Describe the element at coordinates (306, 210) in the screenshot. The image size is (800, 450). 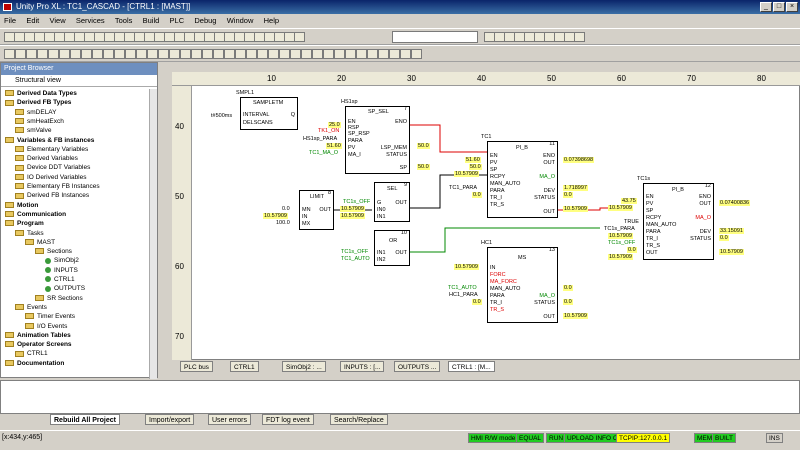
I see `pin: MN` at that location.